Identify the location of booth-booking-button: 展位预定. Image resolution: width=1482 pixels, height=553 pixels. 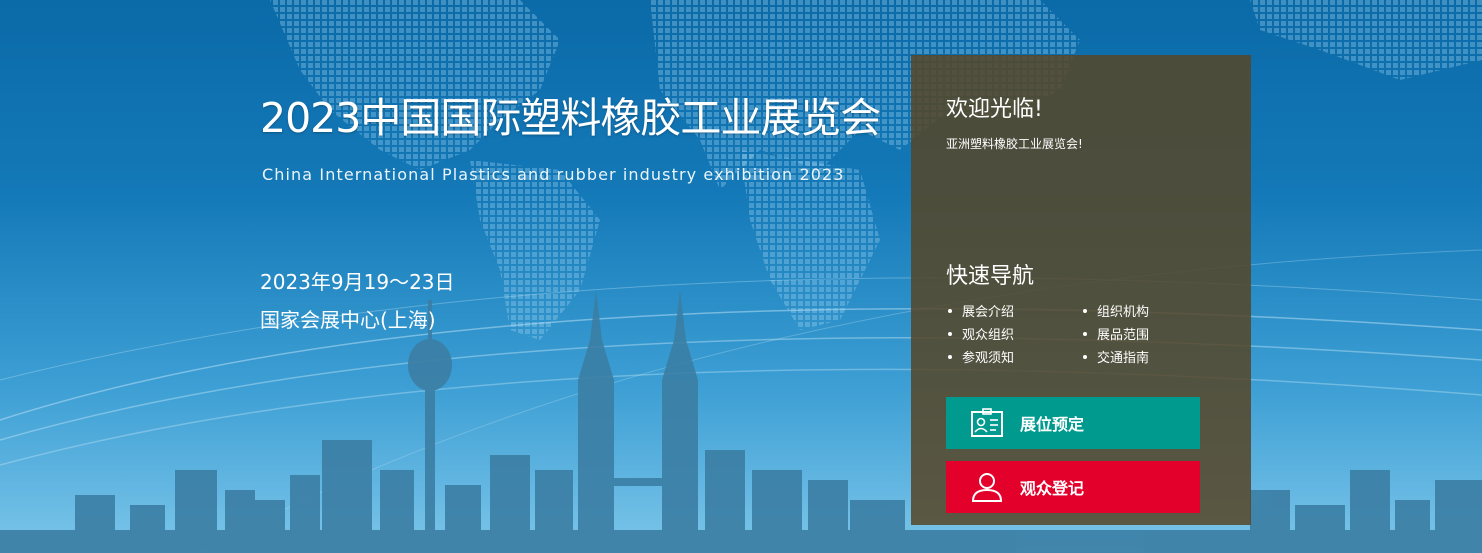
(1073, 423).